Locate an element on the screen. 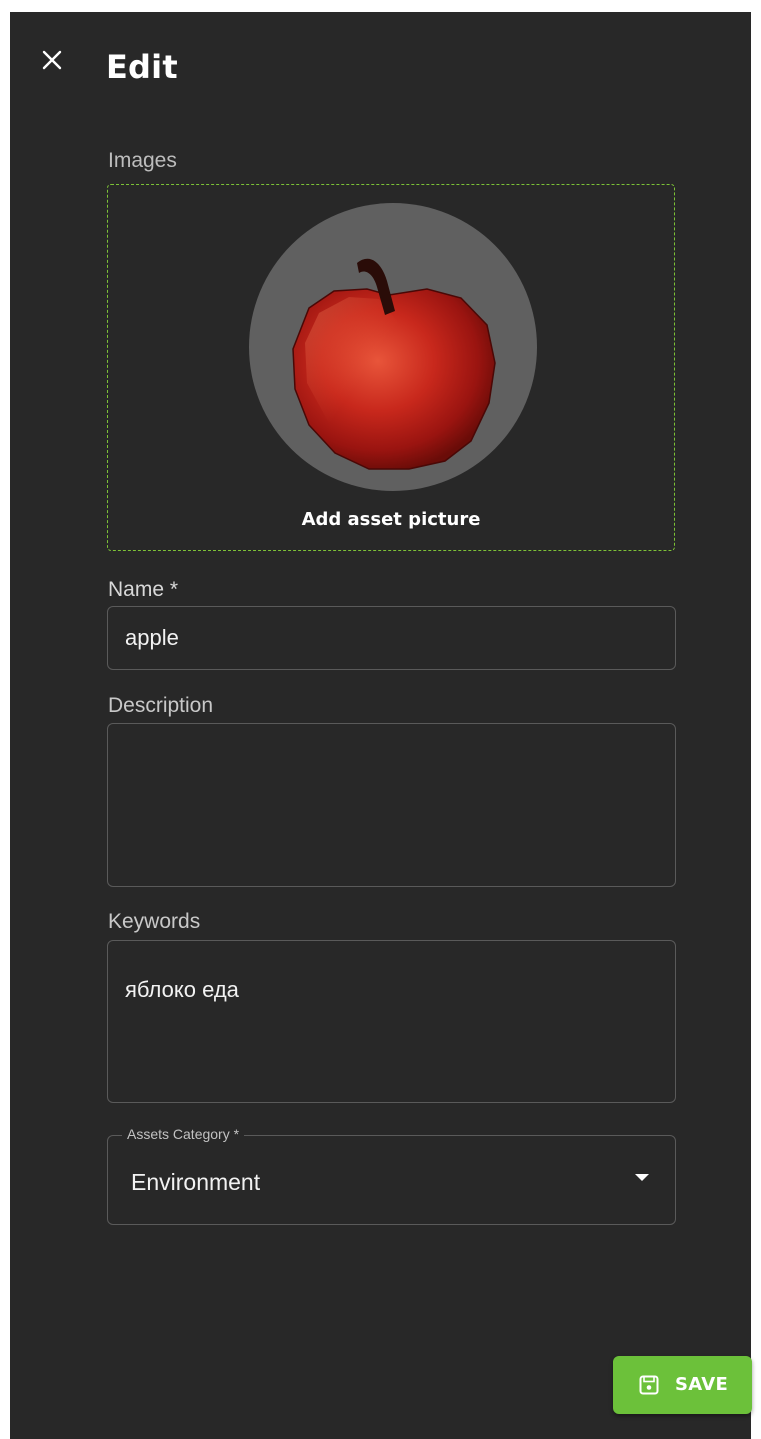 This screenshot has height=1439, width=761. description-textarea is located at coordinates (391, 805).